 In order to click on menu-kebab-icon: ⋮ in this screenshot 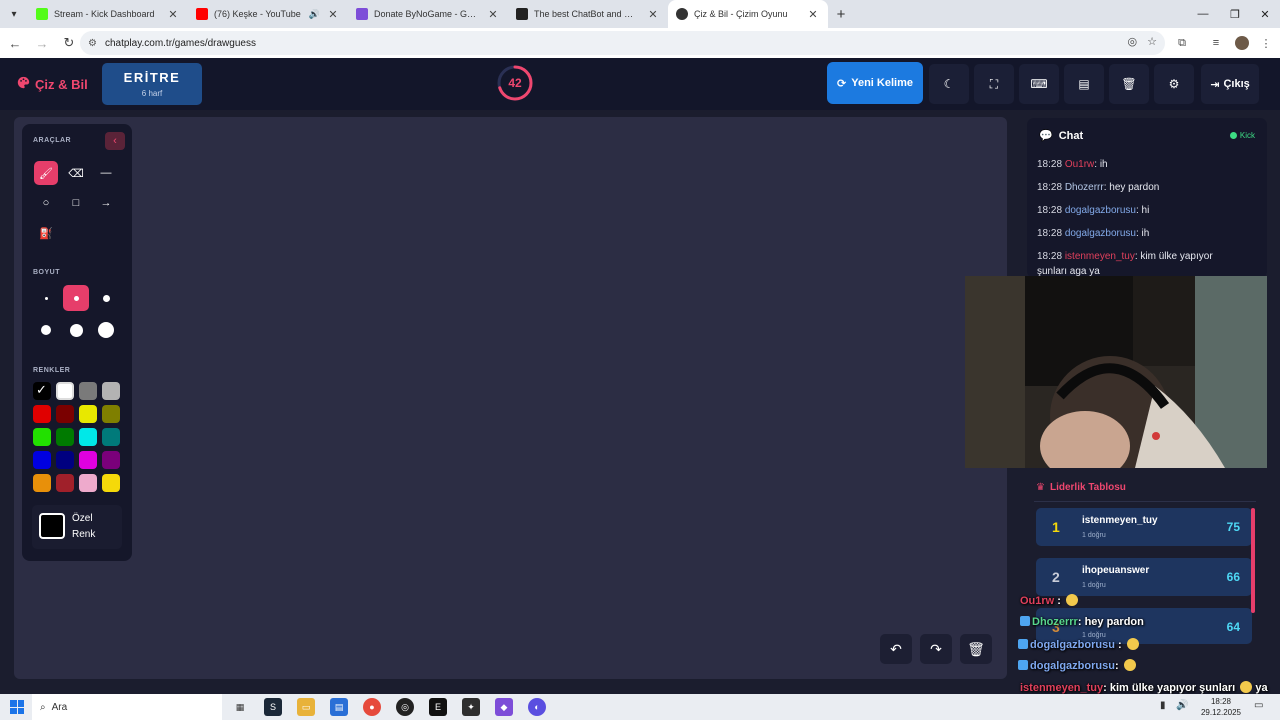, I will do `click(1266, 43)`.